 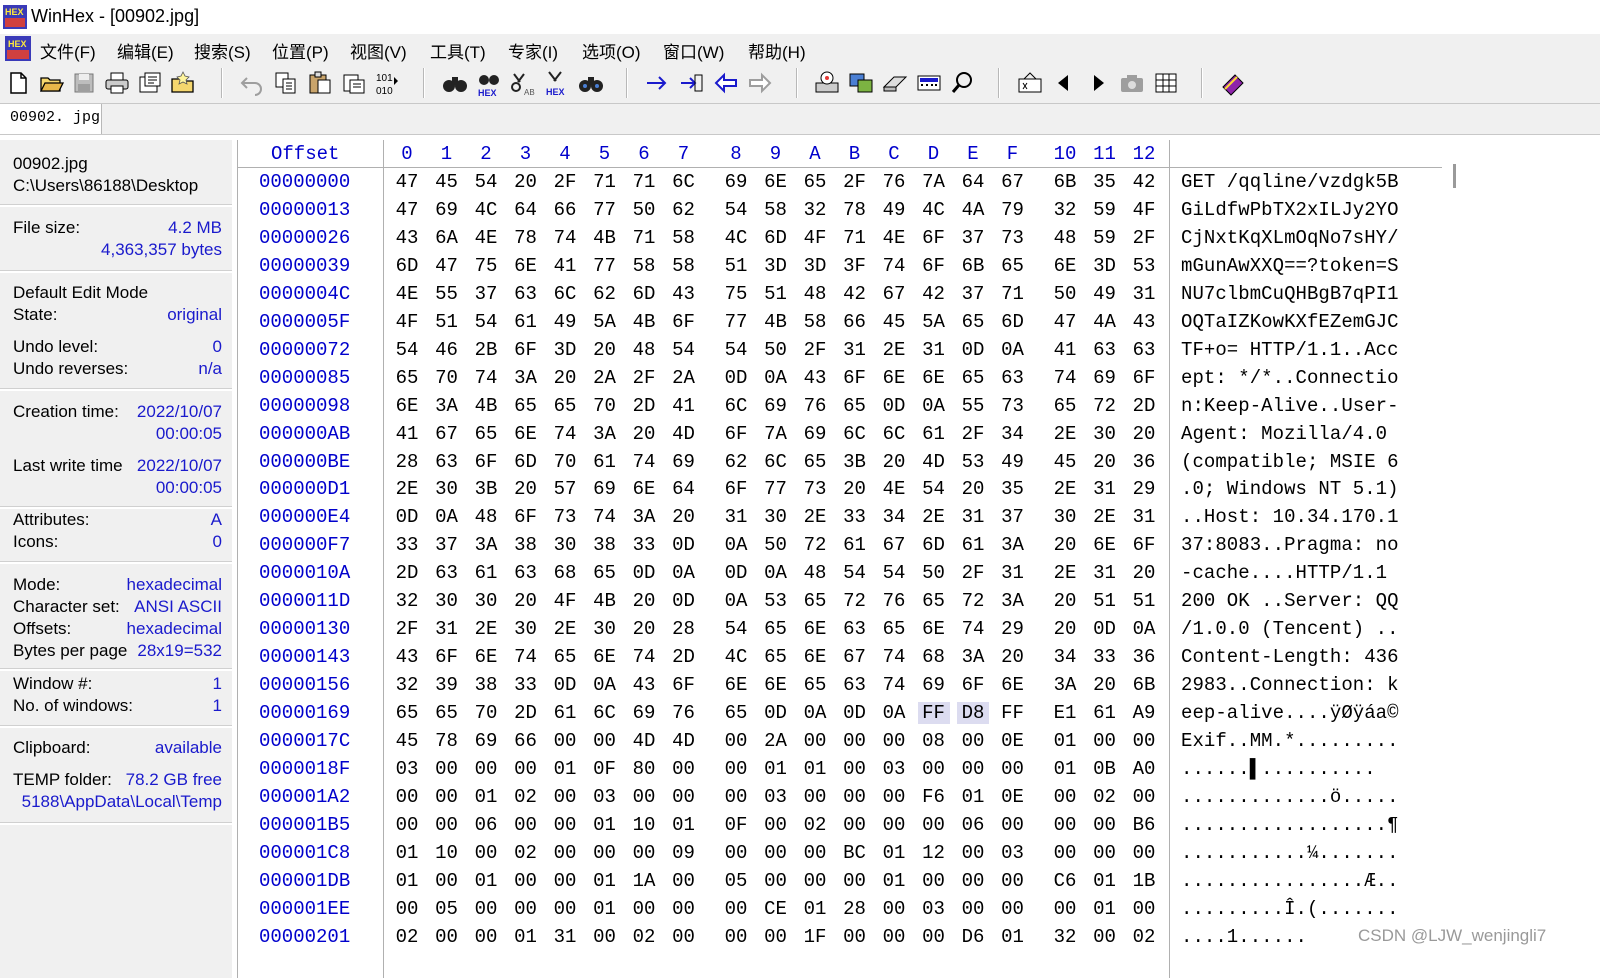 What do you see at coordinates (486, 825) in the screenshot?
I see `hex-byte-cell: 06` at bounding box center [486, 825].